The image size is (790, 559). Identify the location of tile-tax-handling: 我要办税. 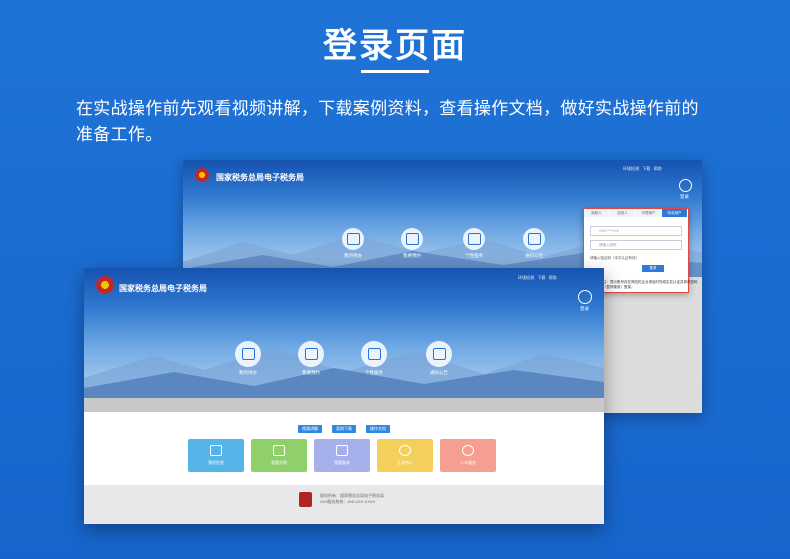
(279, 455).